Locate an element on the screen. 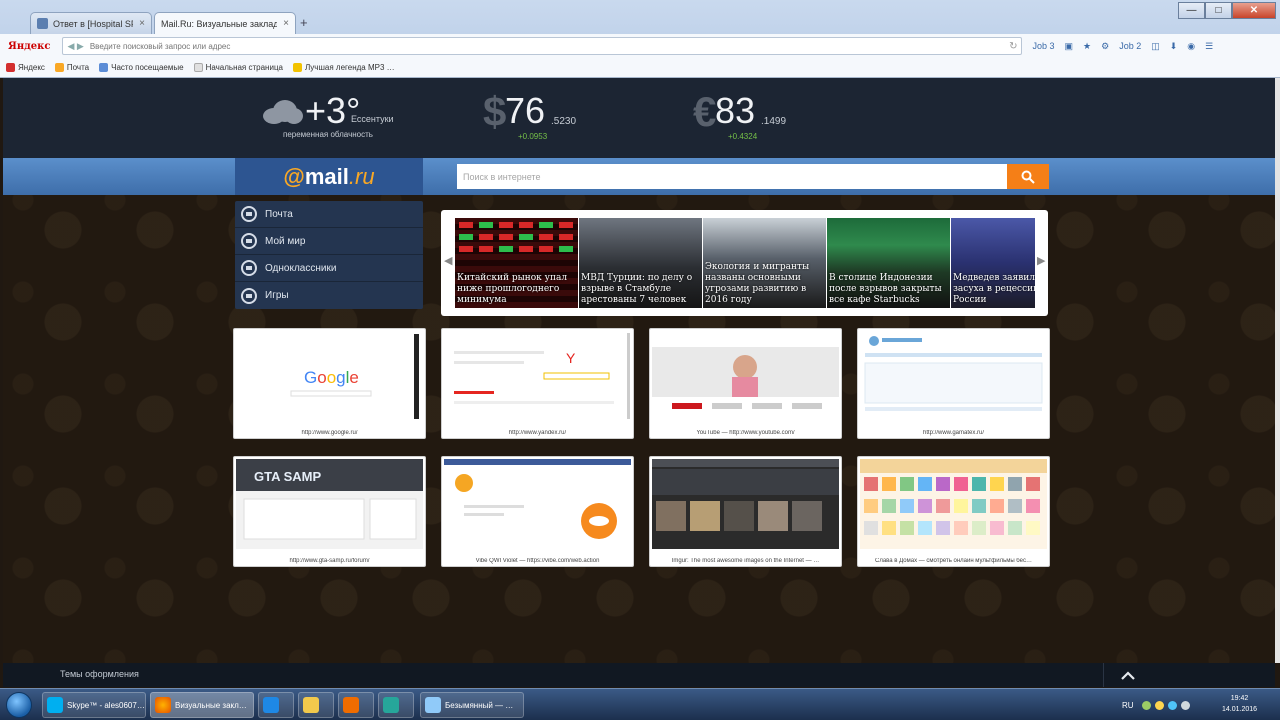 The width and height of the screenshot is (1280, 720). network-icon is located at coordinates (1172, 705).